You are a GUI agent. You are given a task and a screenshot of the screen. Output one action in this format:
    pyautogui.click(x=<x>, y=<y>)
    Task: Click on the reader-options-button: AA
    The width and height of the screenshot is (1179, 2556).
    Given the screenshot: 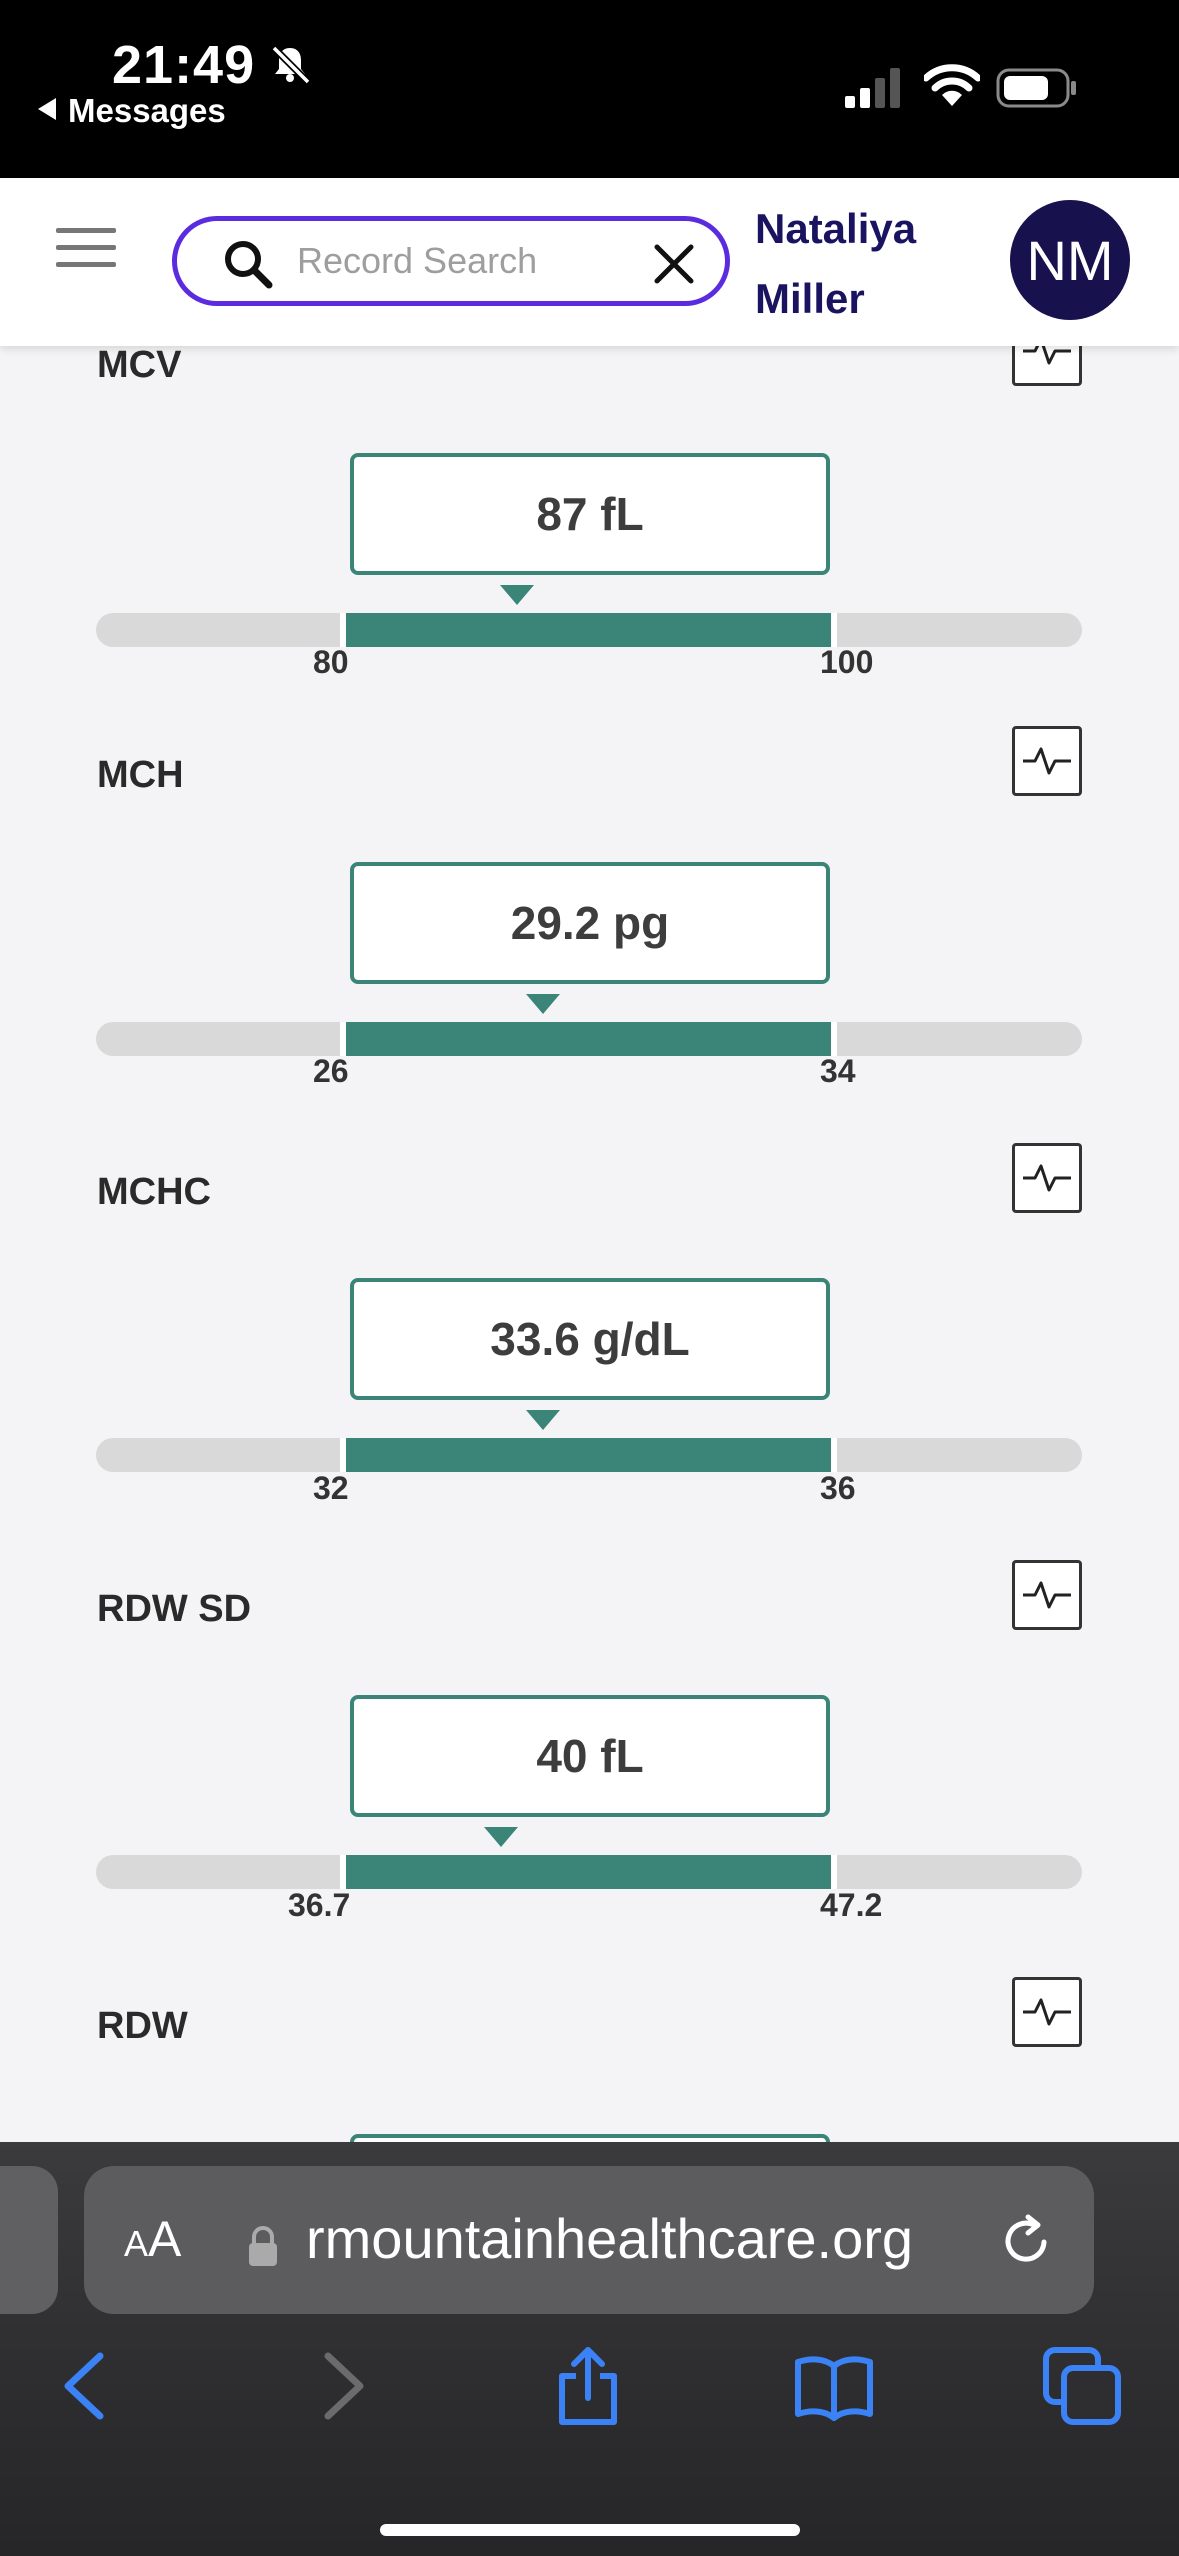 What is the action you would take?
    pyautogui.click(x=152, y=2239)
    